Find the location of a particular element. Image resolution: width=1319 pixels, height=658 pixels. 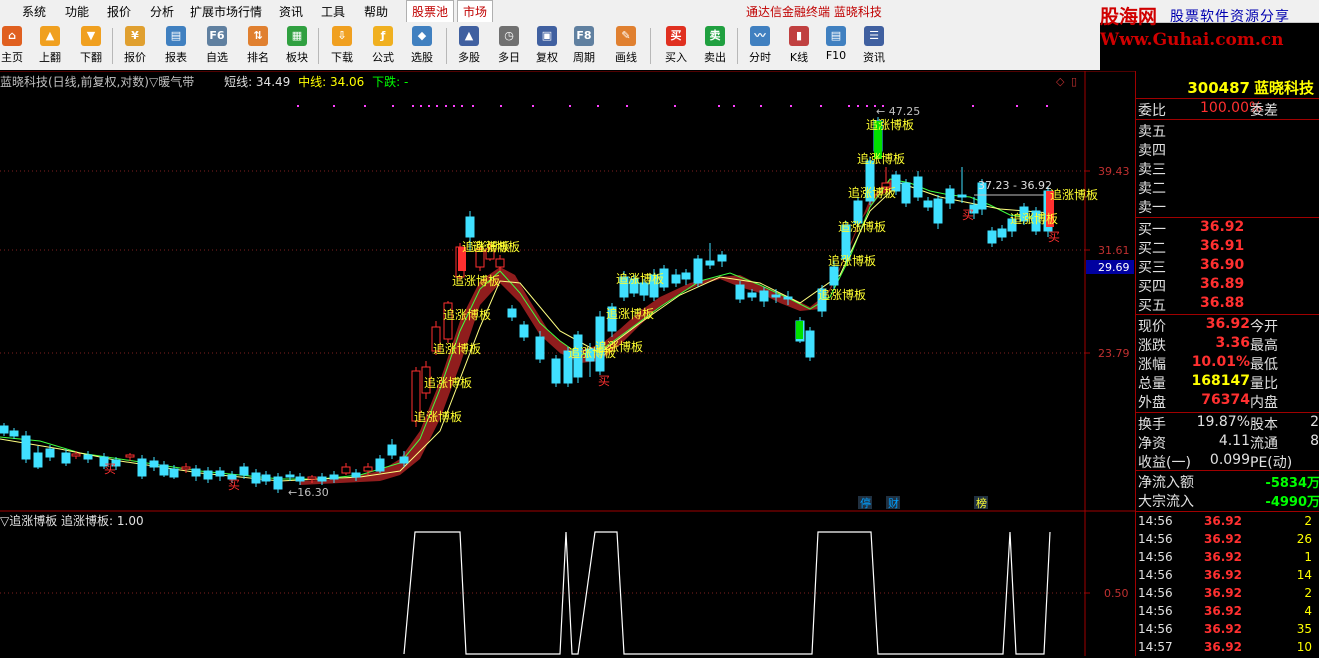

menu-function: 功能 is located at coordinates (77, 11).